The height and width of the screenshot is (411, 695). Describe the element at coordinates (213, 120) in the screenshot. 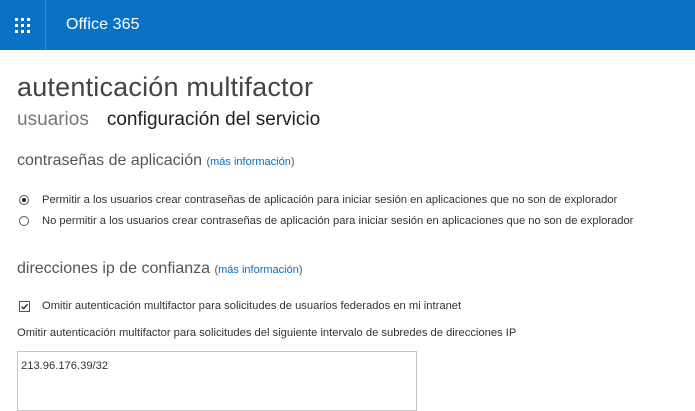

I see `tab-service-settings: configuración del servicio` at that location.